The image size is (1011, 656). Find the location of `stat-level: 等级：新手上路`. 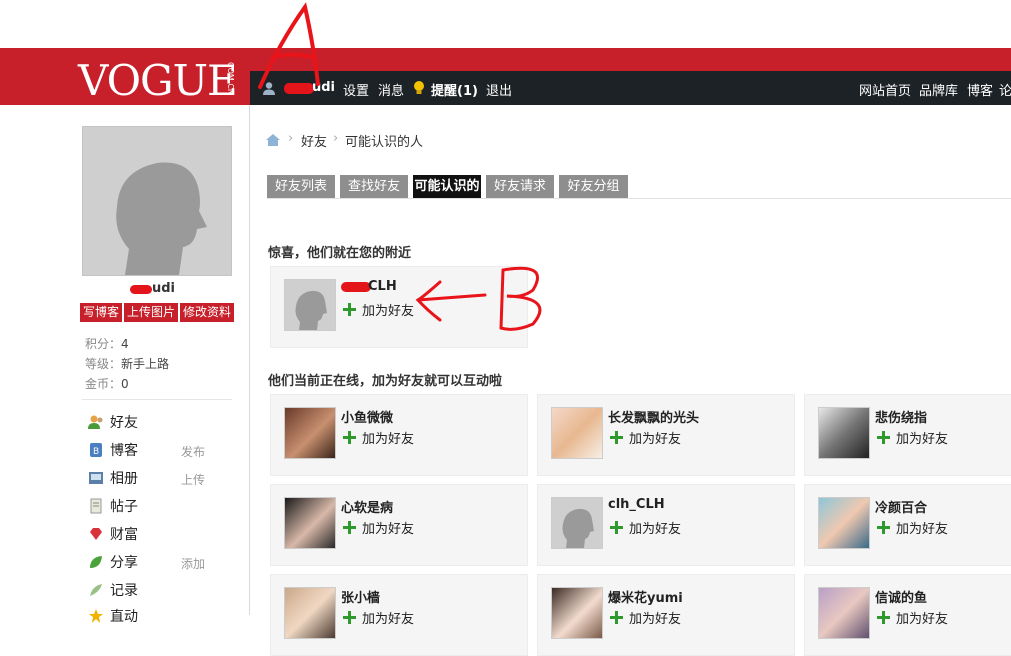

stat-level: 等级：新手上路 is located at coordinates (127, 364).